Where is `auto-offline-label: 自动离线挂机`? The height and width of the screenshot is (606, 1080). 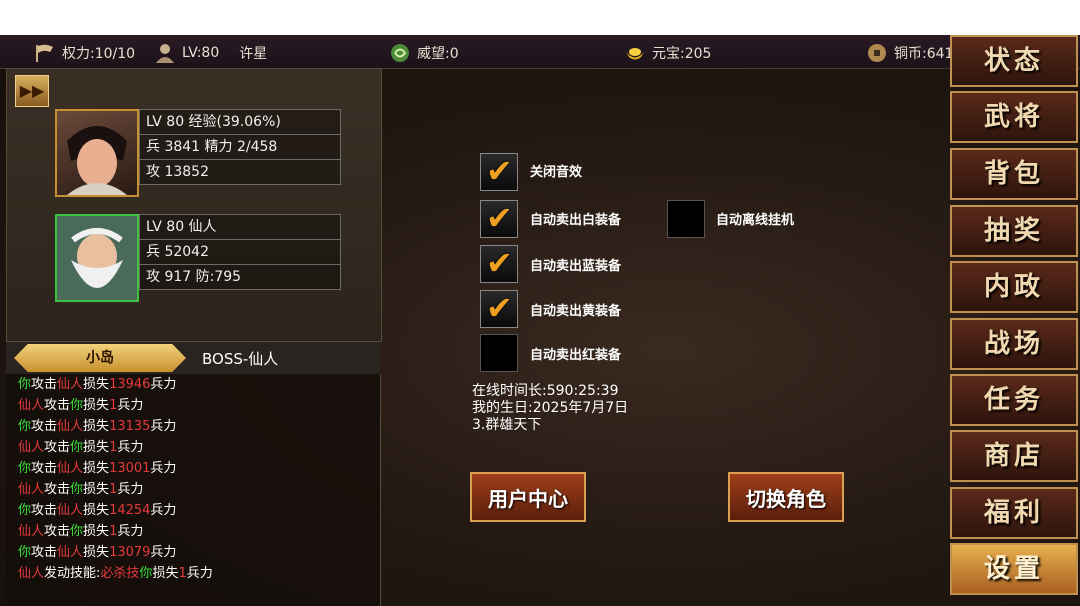 auto-offline-label: 自动离线挂机 is located at coordinates (755, 220).